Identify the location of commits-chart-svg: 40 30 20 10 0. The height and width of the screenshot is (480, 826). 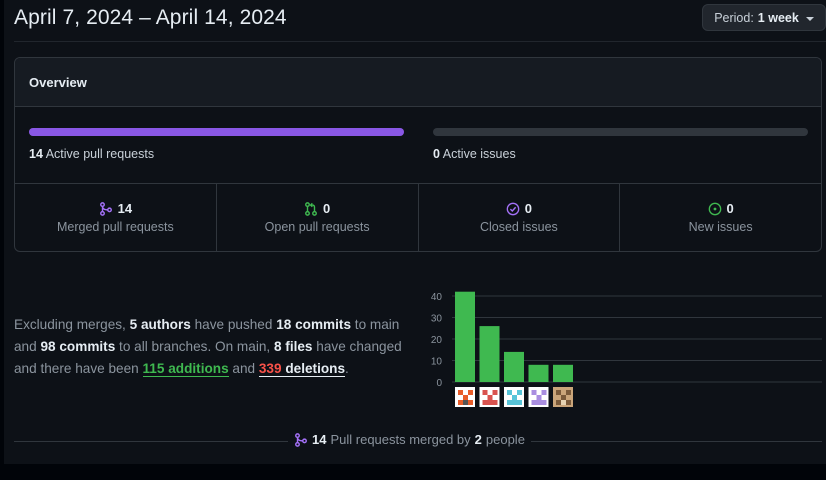
(626, 349).